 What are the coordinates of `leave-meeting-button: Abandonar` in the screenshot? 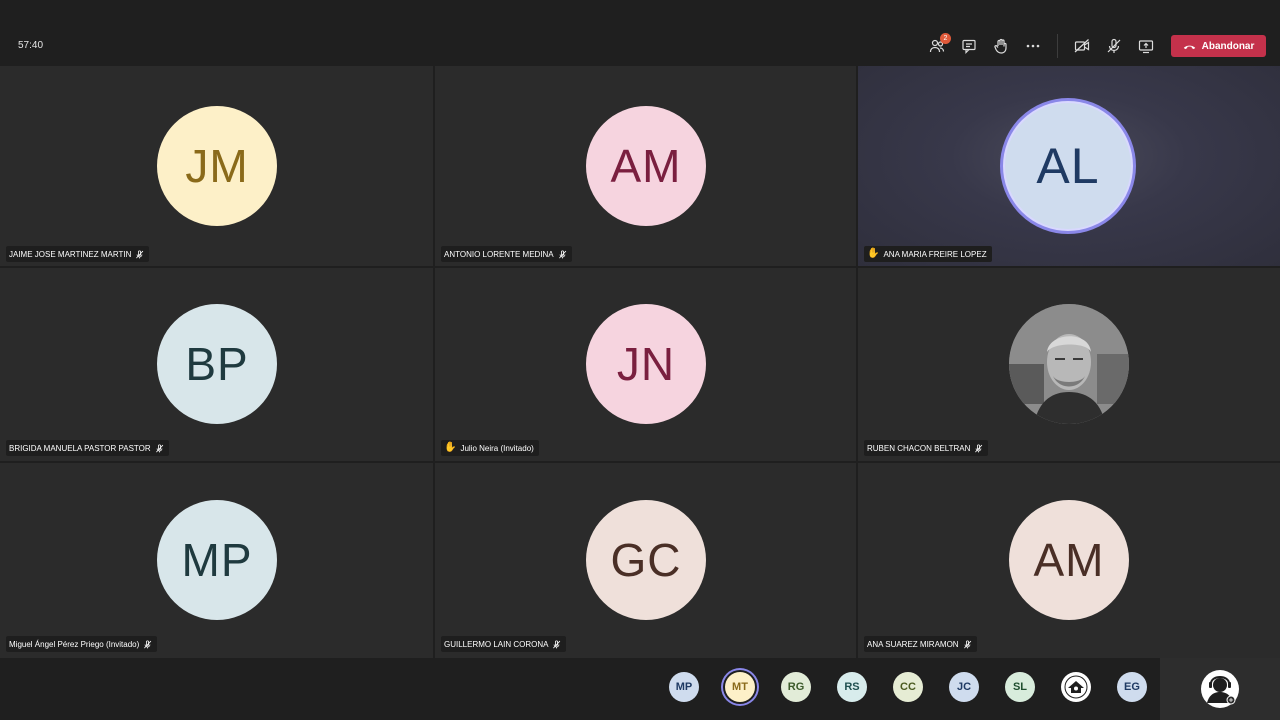 It's located at (1218, 46).